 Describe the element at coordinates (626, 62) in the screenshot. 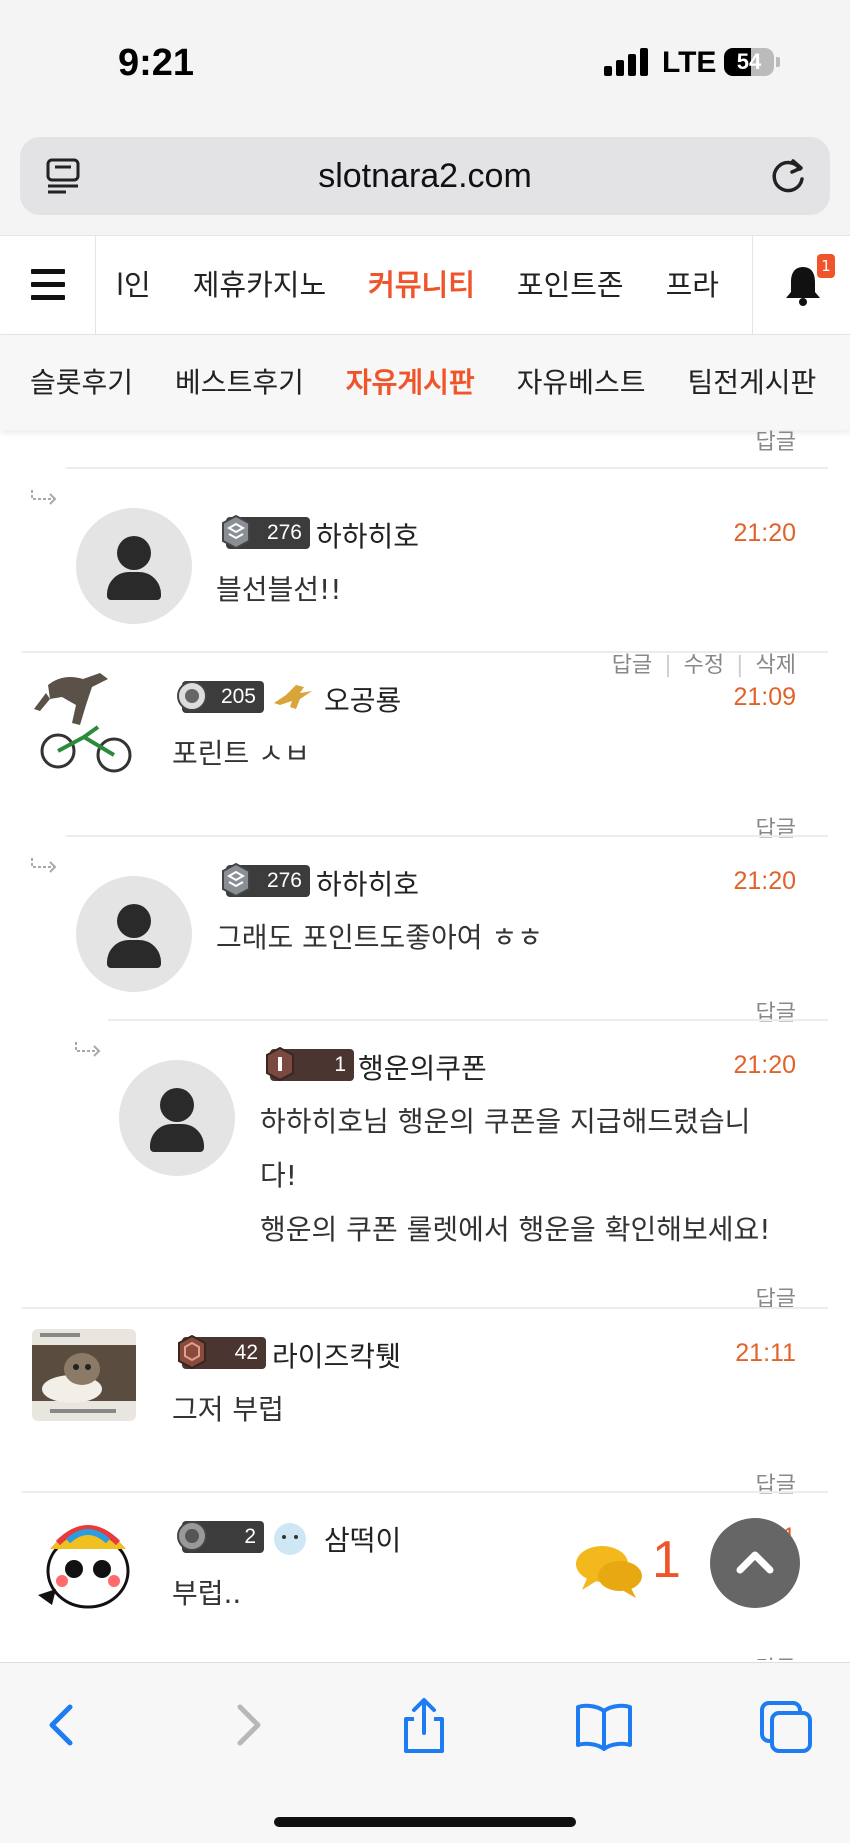

I see `cellular-signal-icon` at that location.